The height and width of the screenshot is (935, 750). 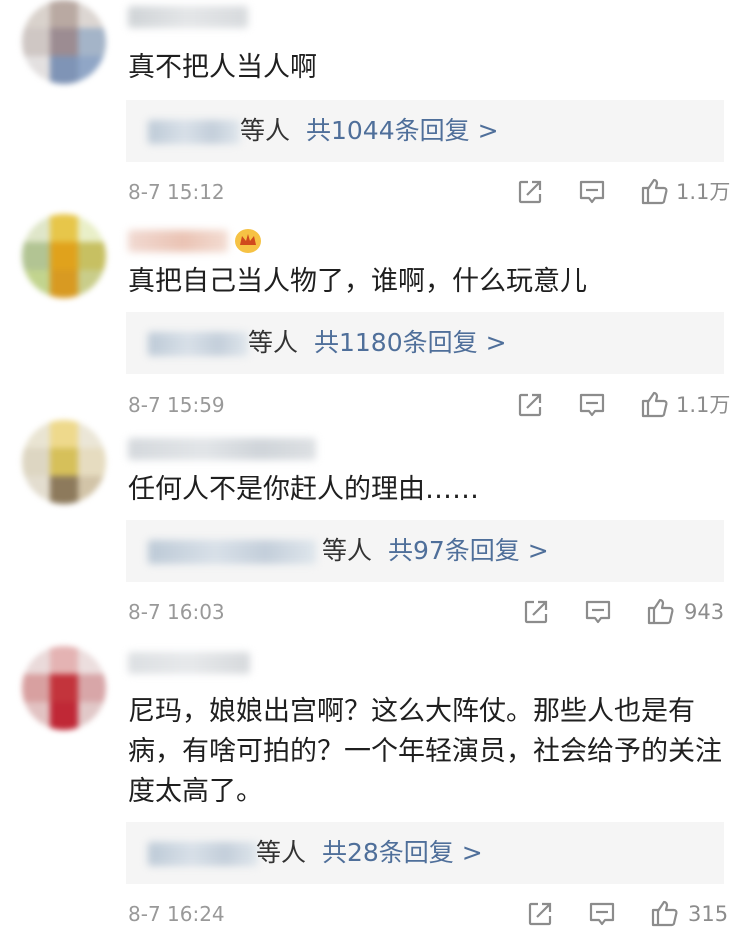 What do you see at coordinates (248, 243) in the screenshot?
I see `crown-icon` at bounding box center [248, 243].